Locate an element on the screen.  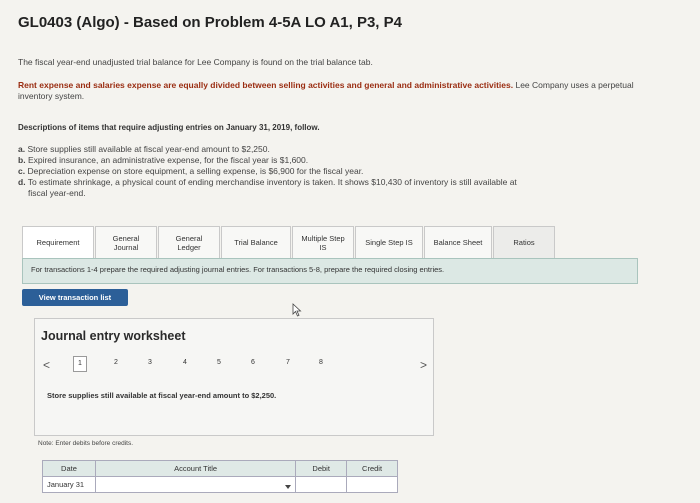
entry-pager: < 1 2 3 4 5 6 7 8 > is located at coordinates (234, 364).